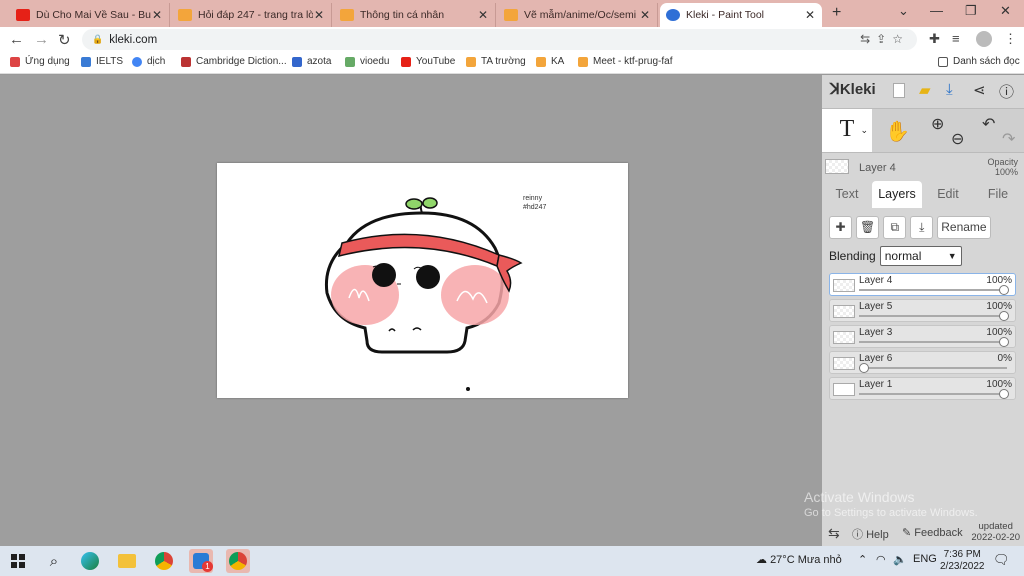  What do you see at coordinates (937, 124) in the screenshot?
I see `zoom-in-icon: ⊕` at bounding box center [937, 124].